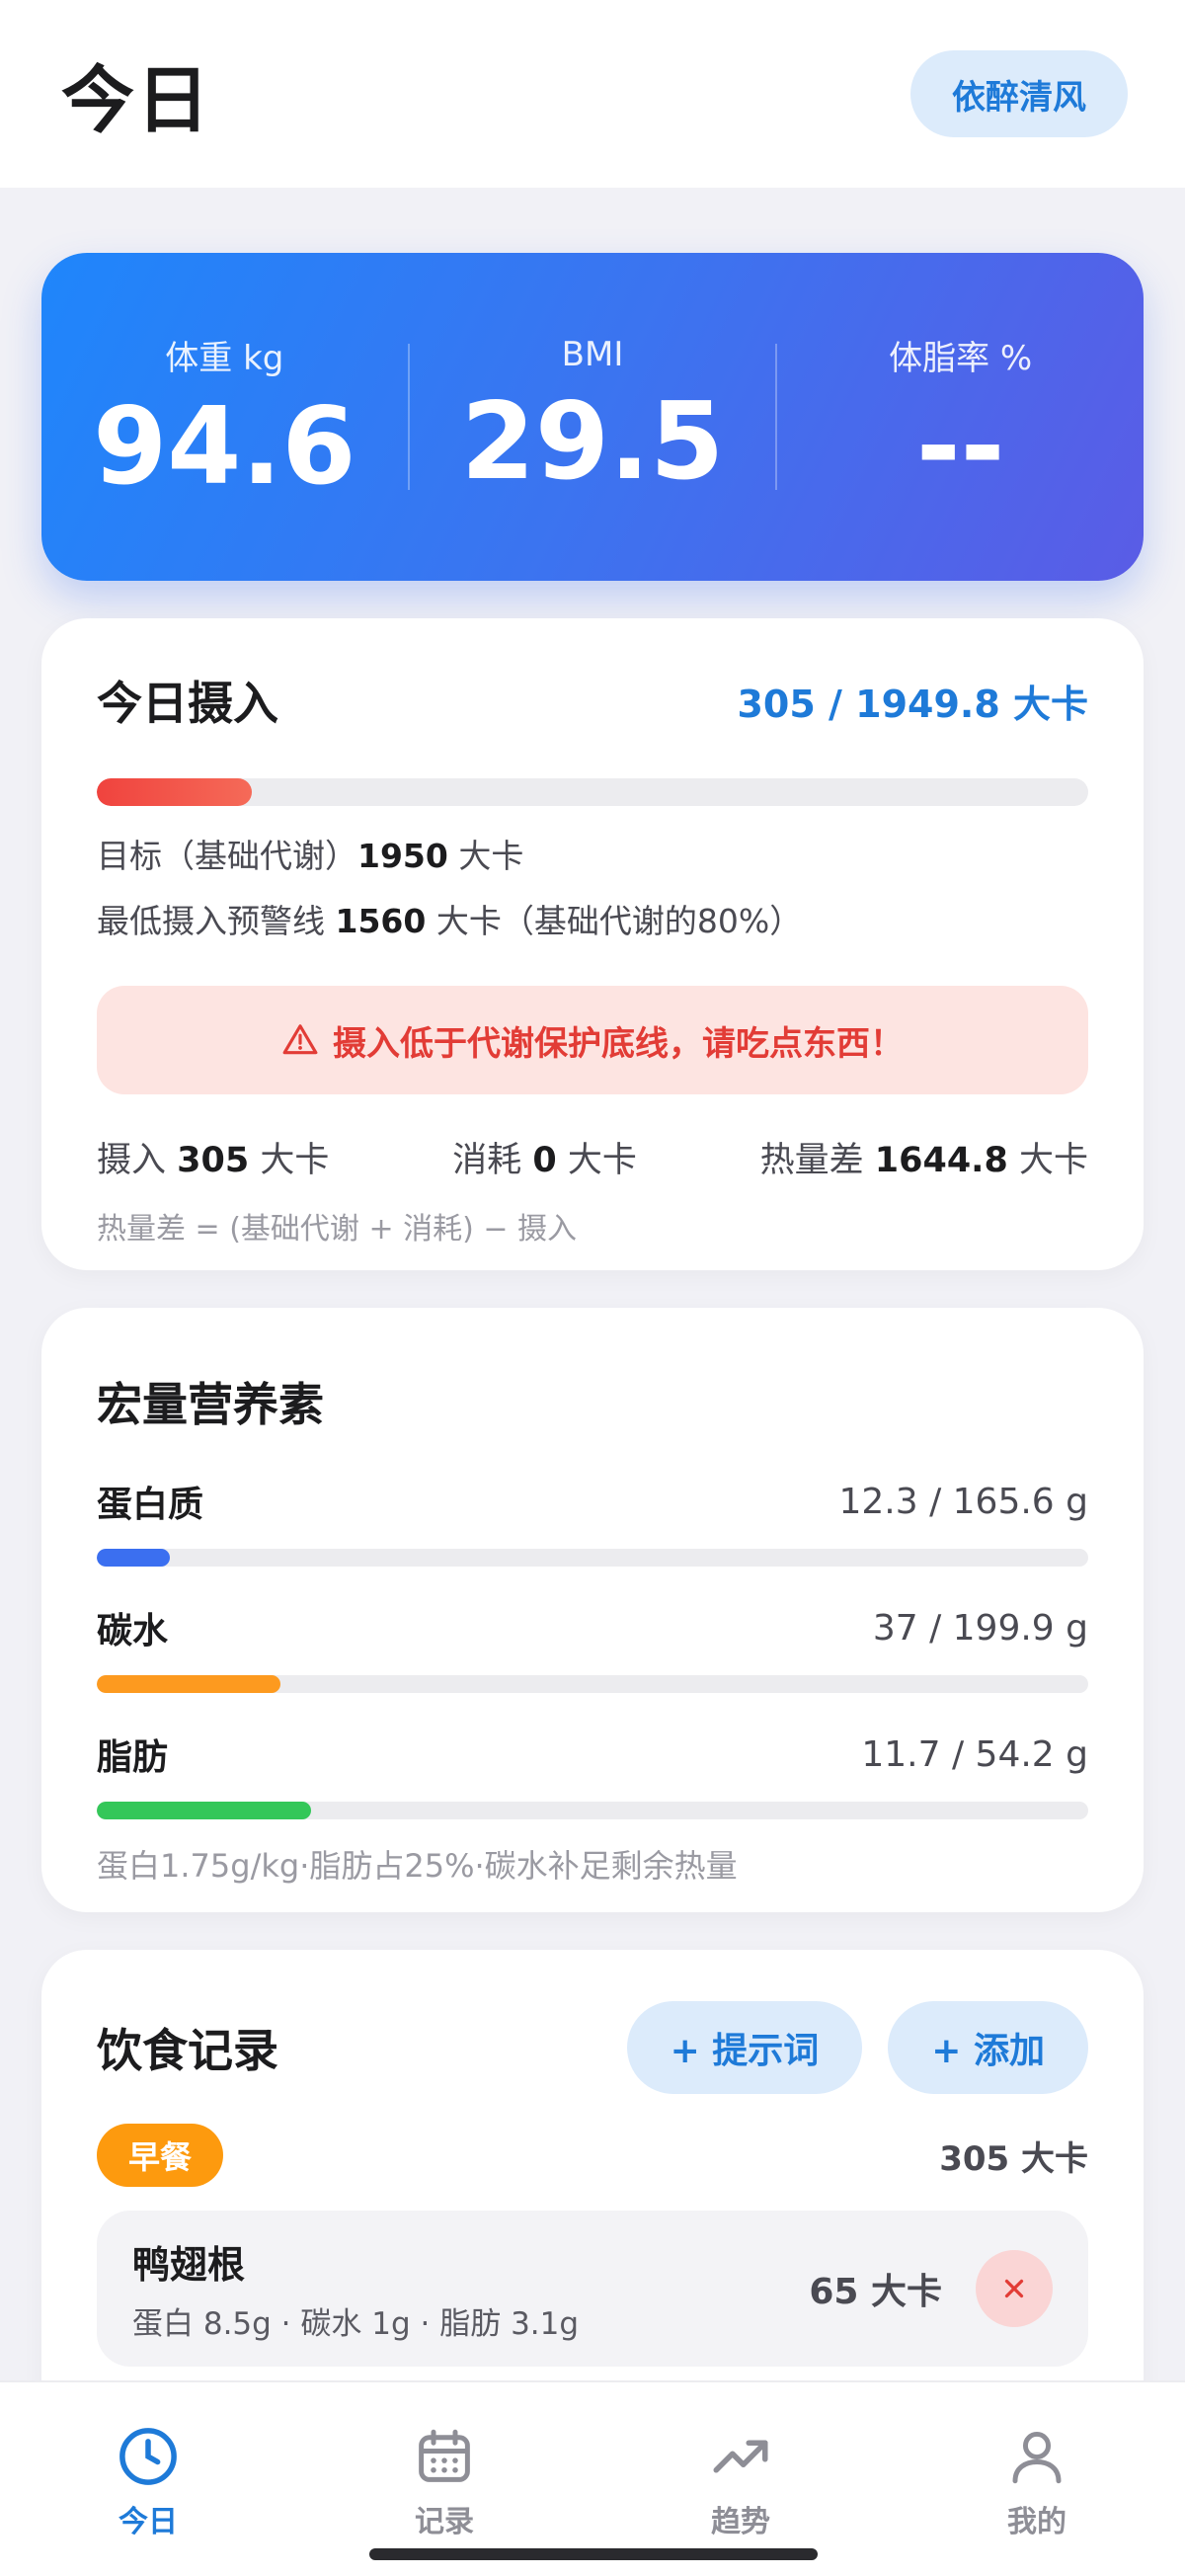 This screenshot has height=2576, width=1185. Describe the element at coordinates (812, 1160) in the screenshot. I see `deficit-label: 热量差` at that location.